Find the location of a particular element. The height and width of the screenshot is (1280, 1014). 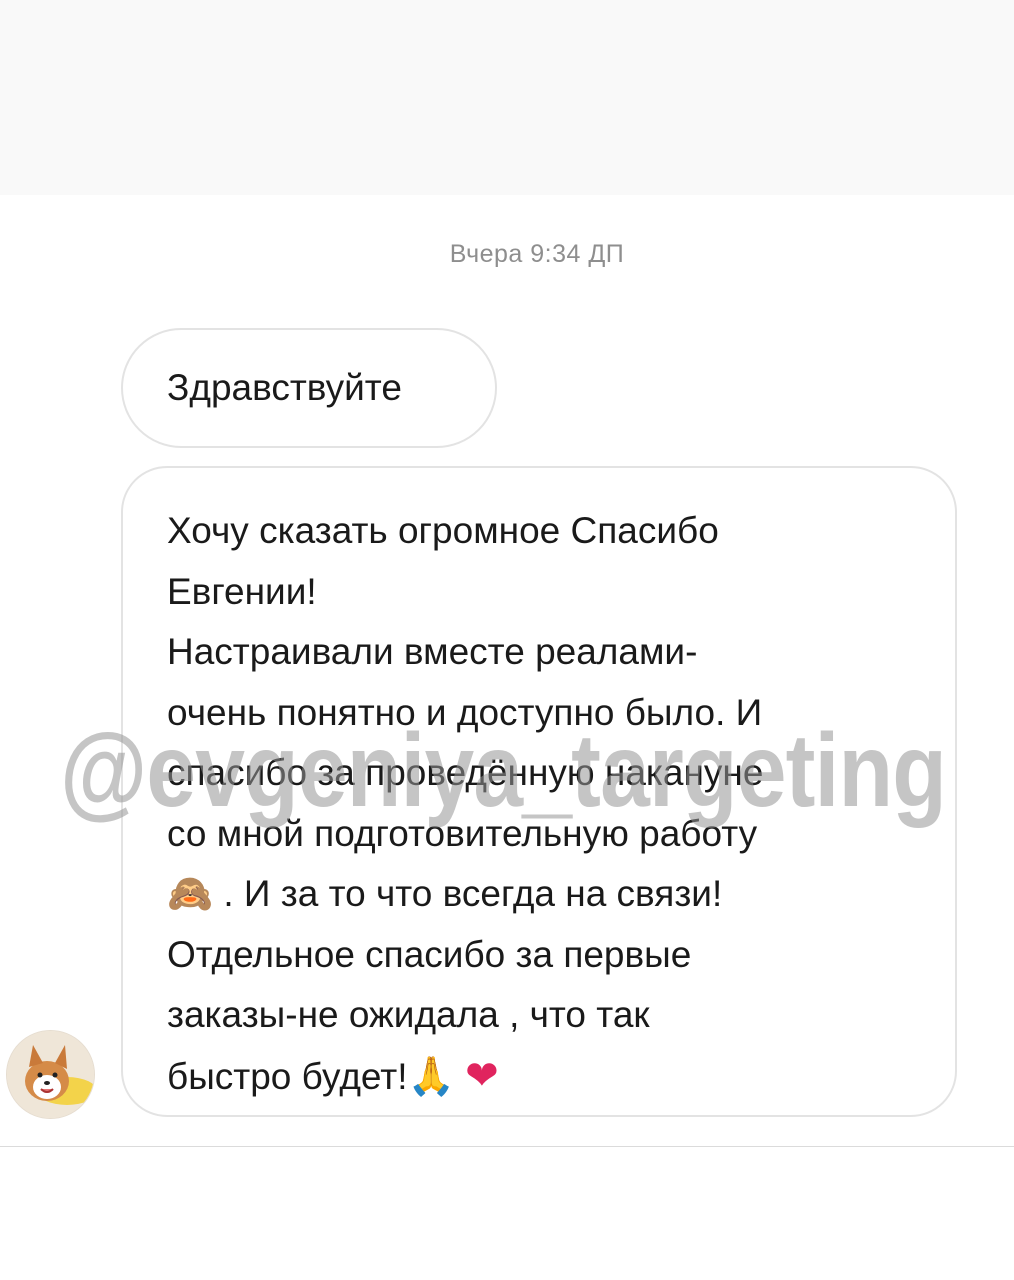

message-line-with-emoji: 🙈 . И за то что всегда на связи! is located at coordinates (541, 894).